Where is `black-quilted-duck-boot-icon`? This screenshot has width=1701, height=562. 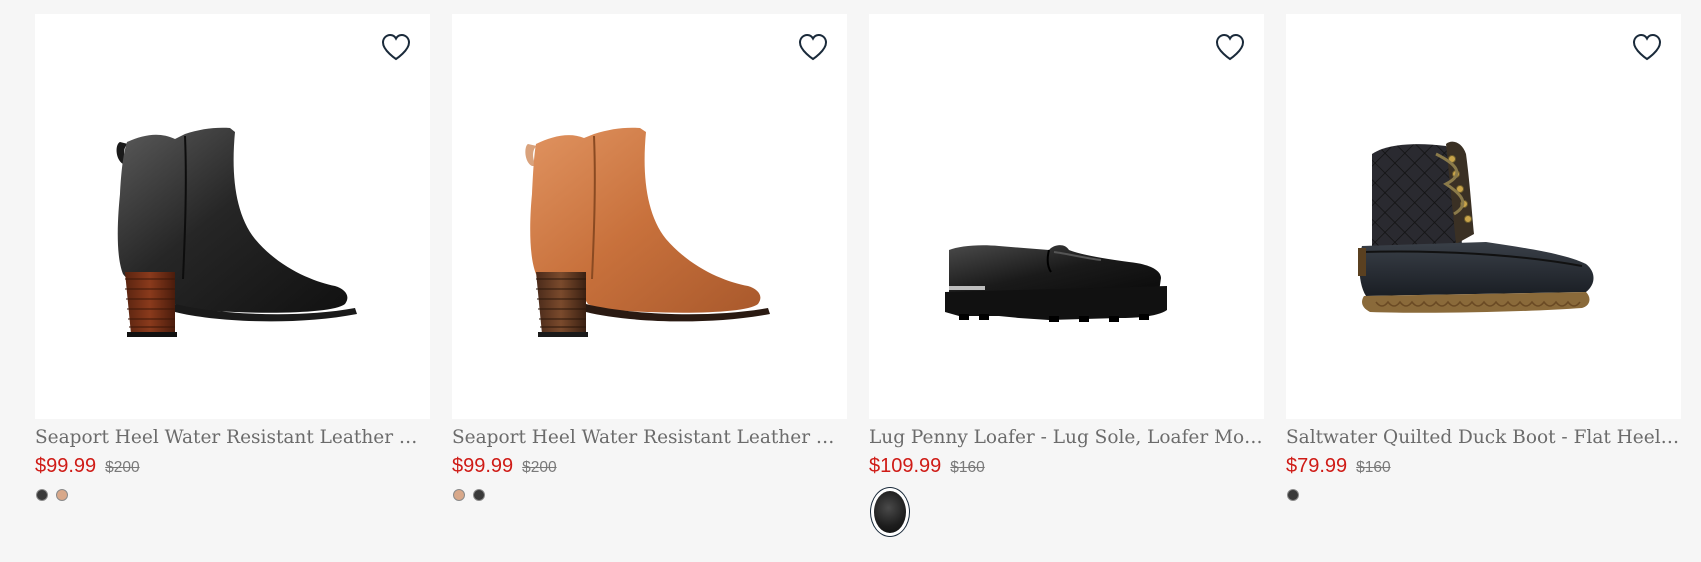
black-quilted-duck-boot-icon is located at coordinates (1476, 227).